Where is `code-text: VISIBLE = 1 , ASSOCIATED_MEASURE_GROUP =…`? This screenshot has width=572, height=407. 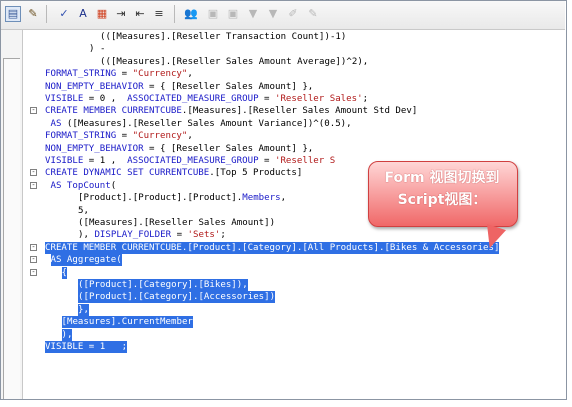
code-text: VISIBLE = 1 , ASSOCIATED_MEASURE_GROUP =… is located at coordinates (190, 161).